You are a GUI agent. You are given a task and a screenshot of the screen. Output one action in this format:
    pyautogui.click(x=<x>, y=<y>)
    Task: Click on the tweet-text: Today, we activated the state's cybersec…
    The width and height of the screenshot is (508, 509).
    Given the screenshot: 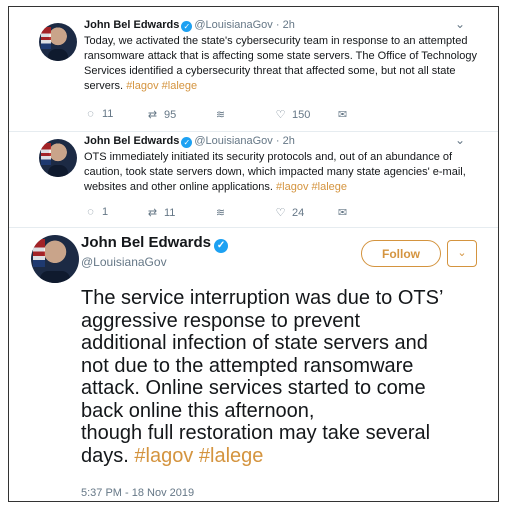 What is the action you would take?
    pyautogui.click(x=280, y=63)
    